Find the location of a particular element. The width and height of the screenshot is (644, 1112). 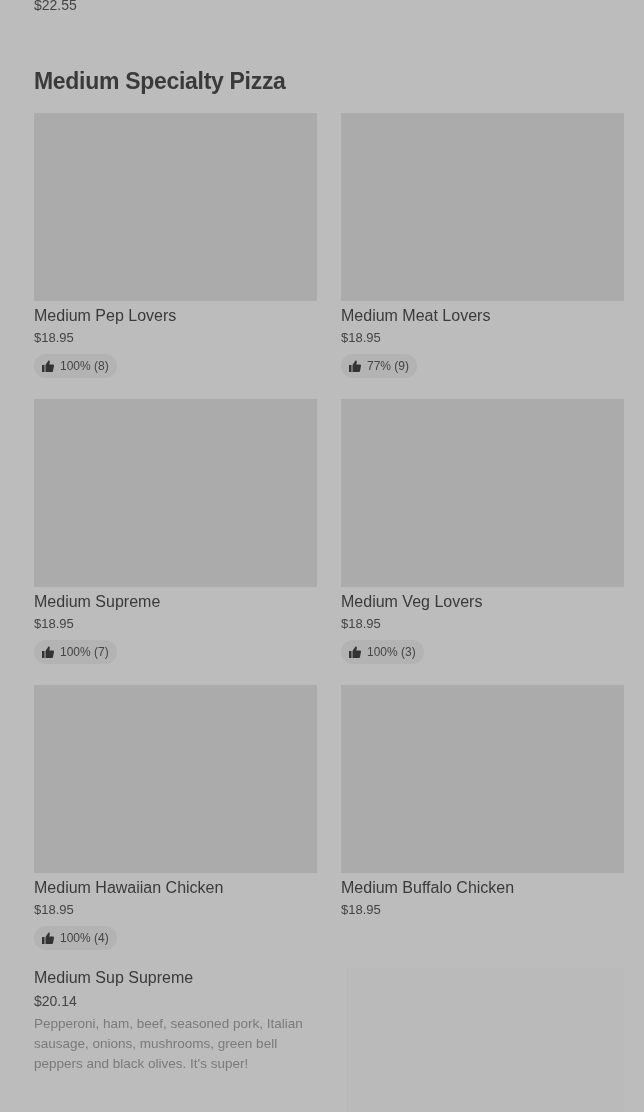

item-name: Medium Meat Lovers is located at coordinates (482, 316).